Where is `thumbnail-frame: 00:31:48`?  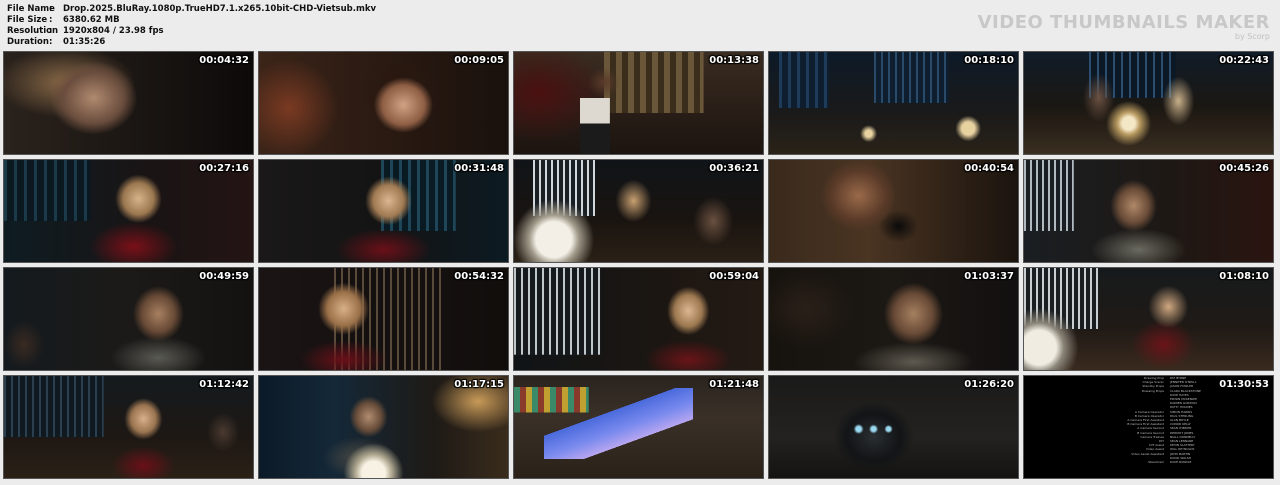
thumbnail-frame: 00:31:48 is located at coordinates (383, 211).